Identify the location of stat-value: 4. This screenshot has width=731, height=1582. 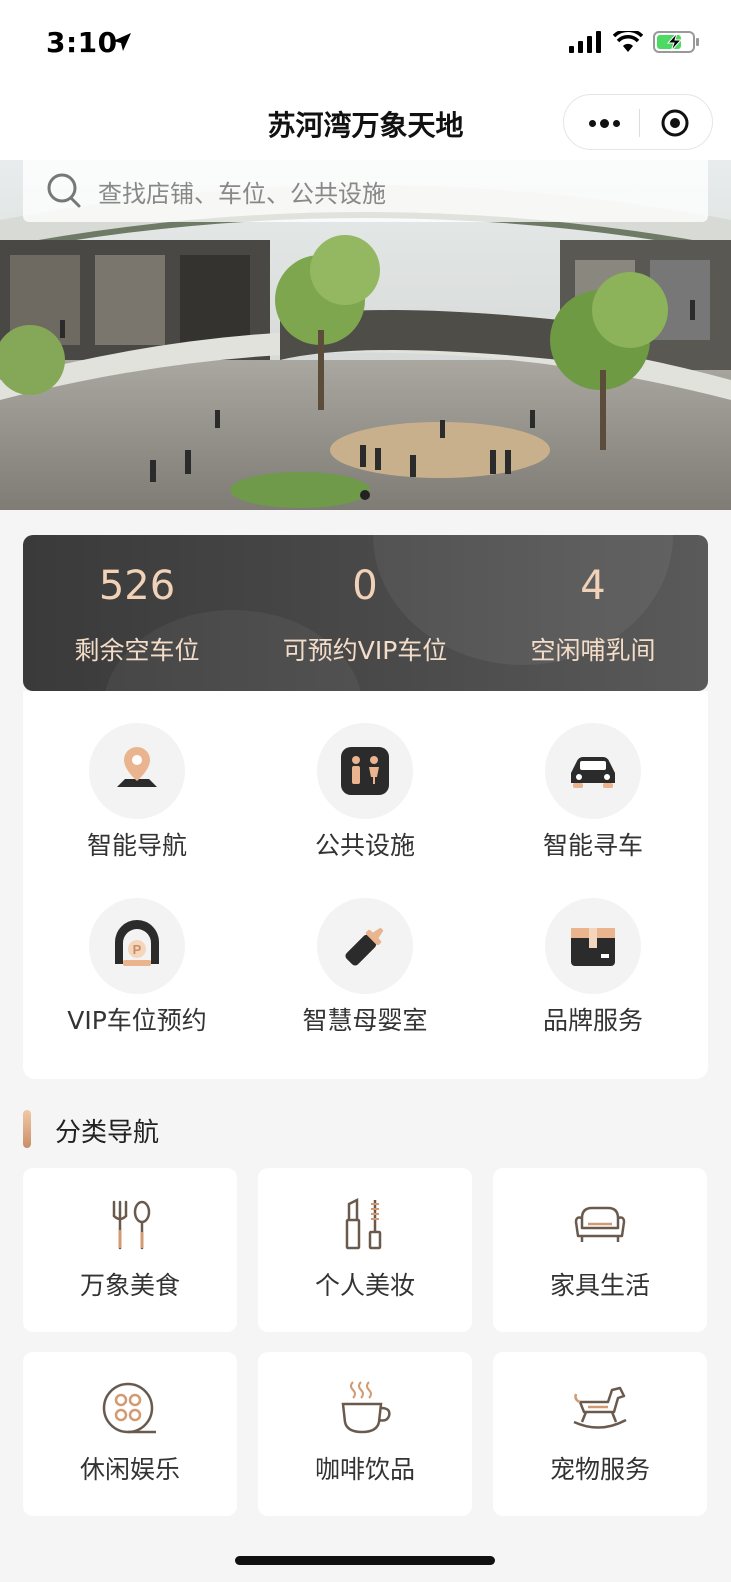
(593, 586).